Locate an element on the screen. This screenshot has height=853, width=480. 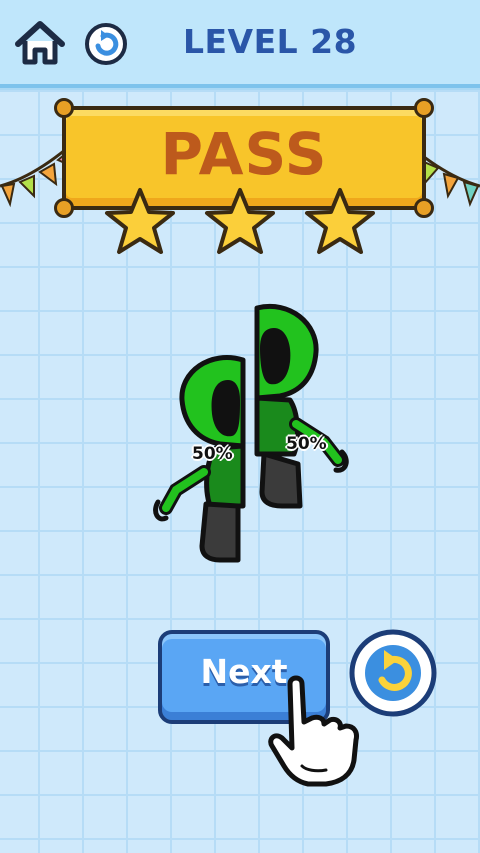
reload-button is located at coordinates (106, 44).